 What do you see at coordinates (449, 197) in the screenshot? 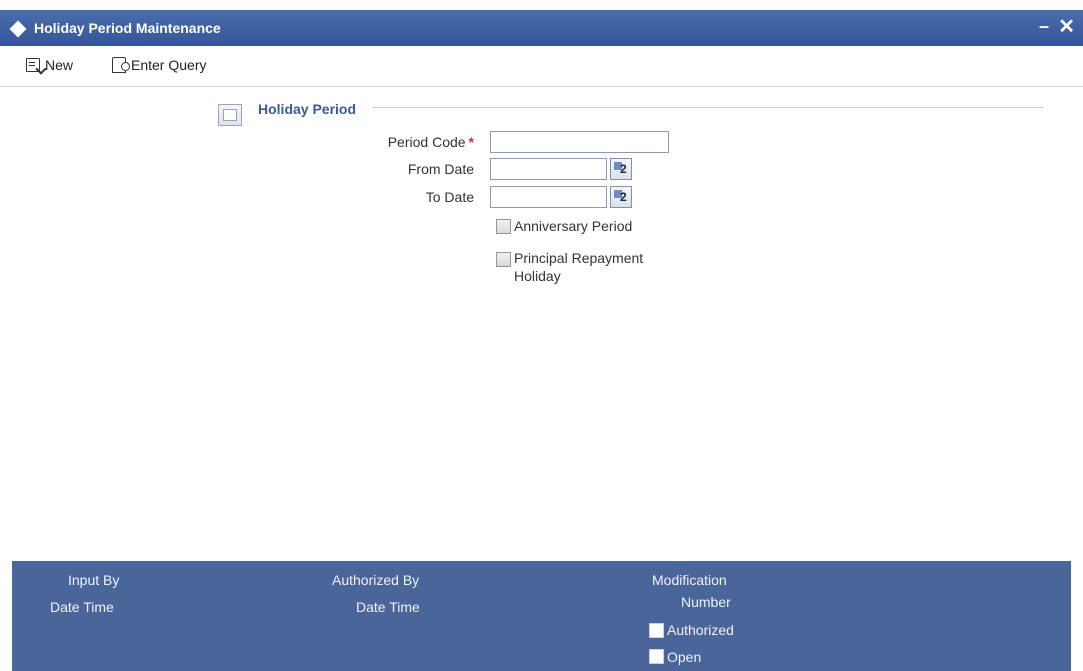
I see `to-date-label: To Date` at bounding box center [449, 197].